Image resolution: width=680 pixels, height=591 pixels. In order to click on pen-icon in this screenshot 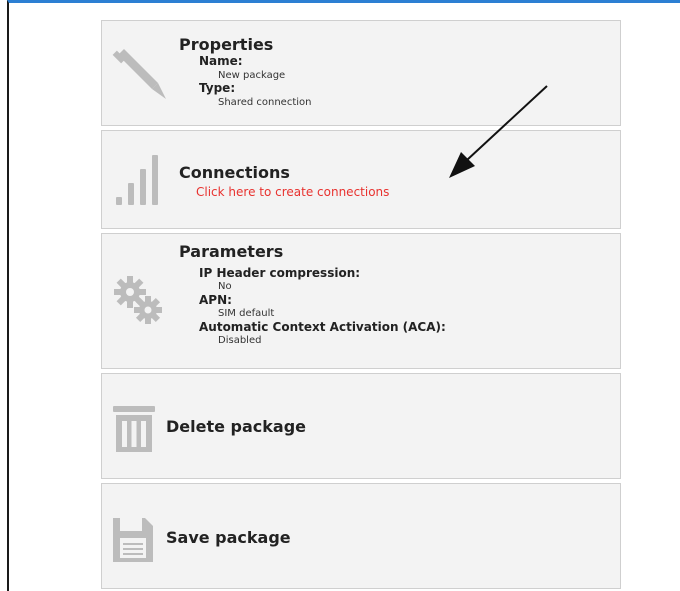, I will do `click(139, 74)`.